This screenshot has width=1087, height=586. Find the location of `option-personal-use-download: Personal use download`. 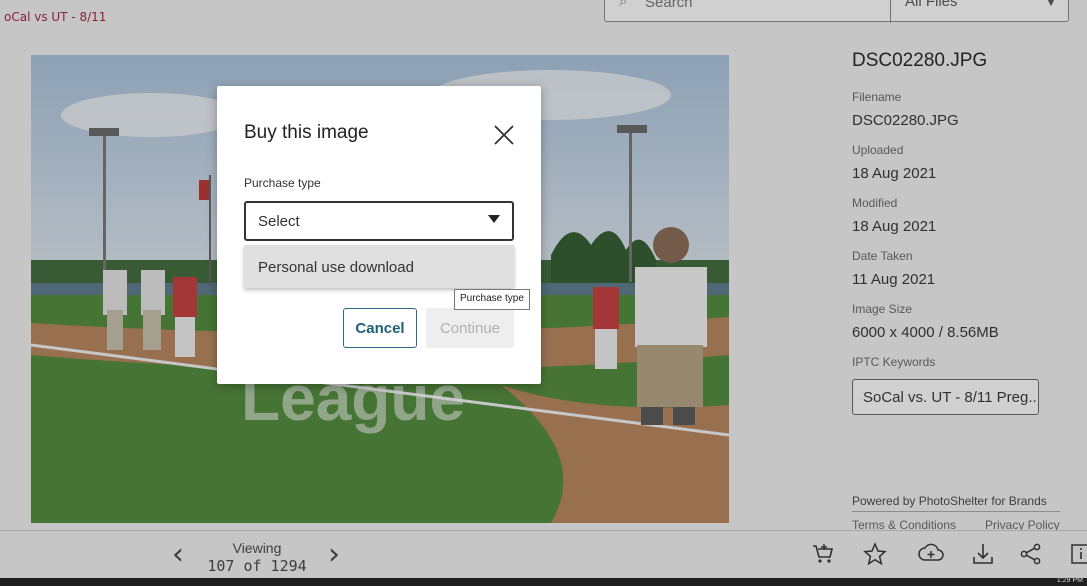

option-personal-use-download: Personal use download is located at coordinates (336, 267).